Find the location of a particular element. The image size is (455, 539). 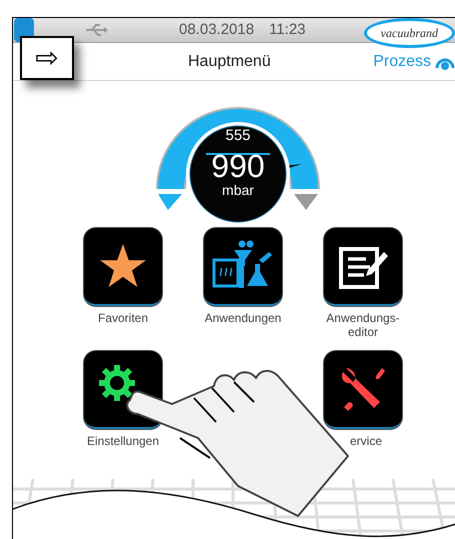

time-text: 11:23 is located at coordinates (287, 30).